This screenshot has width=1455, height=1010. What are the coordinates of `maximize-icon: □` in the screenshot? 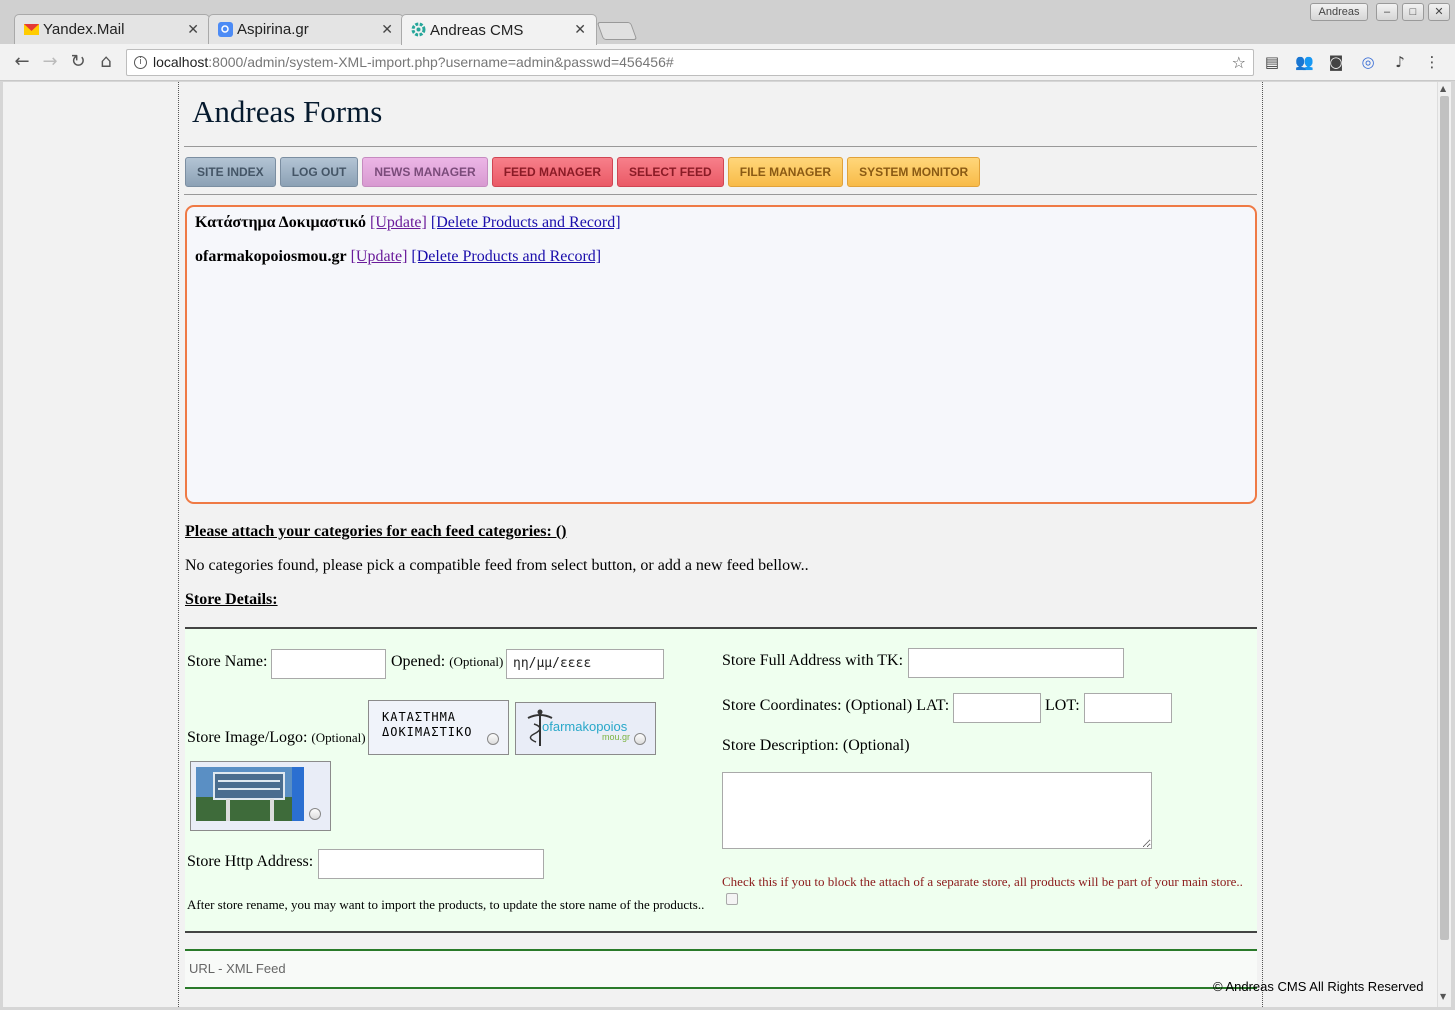 It's located at (1413, 12).